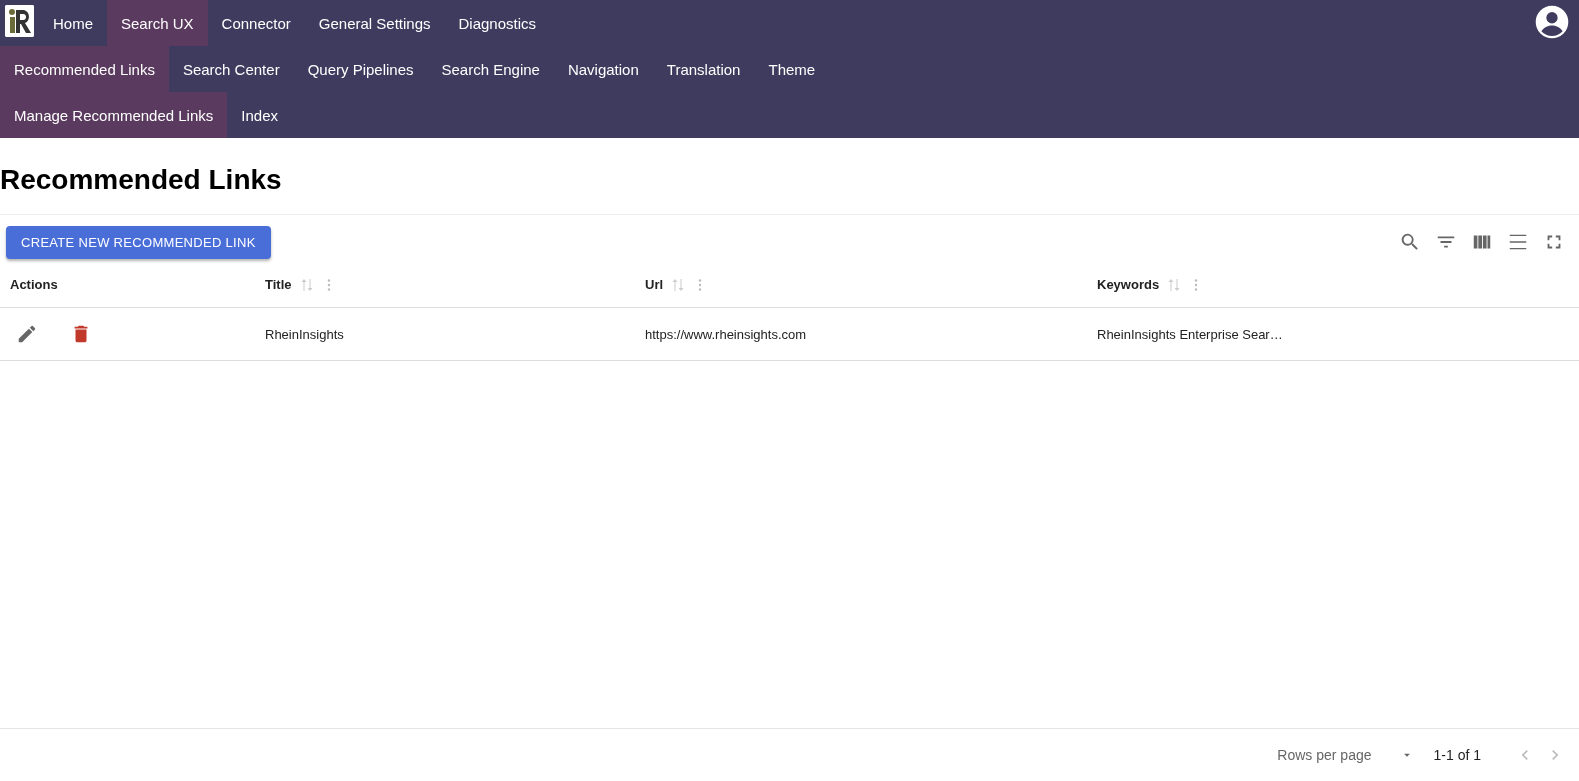 The height and width of the screenshot is (781, 1579). I want to click on page-nav-tab: Manage Recommended Links, so click(114, 115).